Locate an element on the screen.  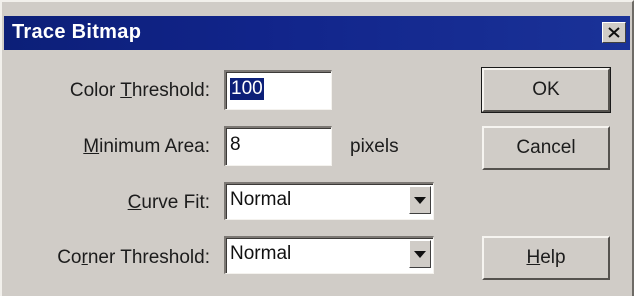
close-icon is located at coordinates (614, 32).